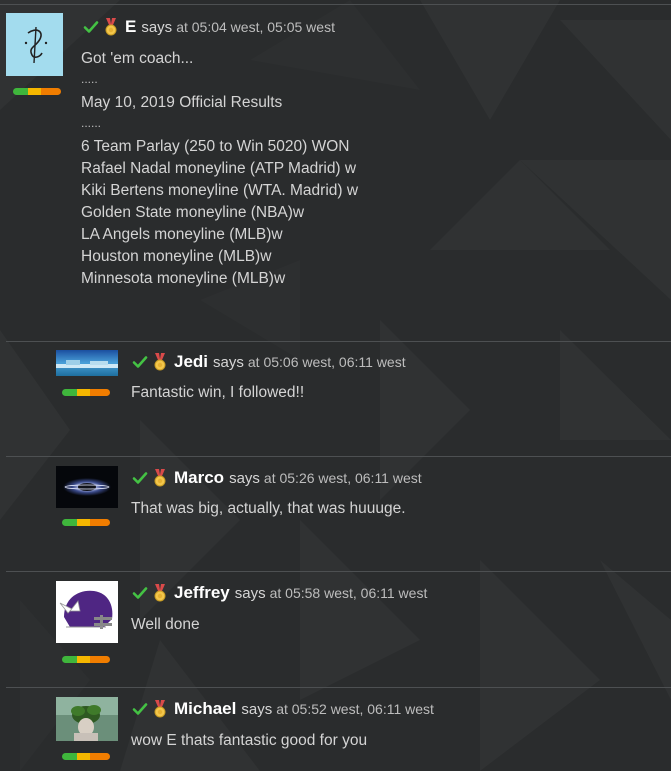 This screenshot has width=671, height=771. I want to click on post-line: May 10, 2019 Official Results, so click(182, 102).